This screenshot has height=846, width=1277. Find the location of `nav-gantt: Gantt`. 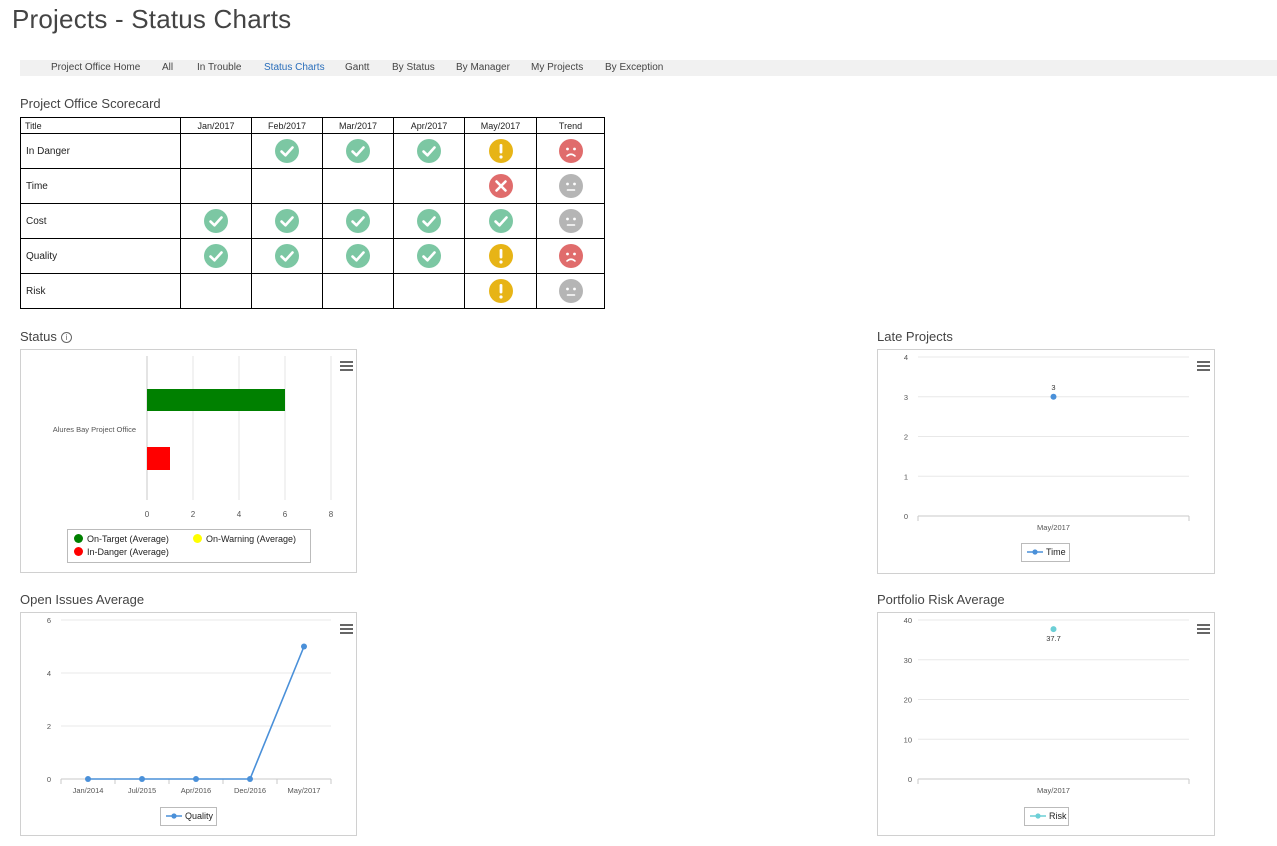

nav-gantt: Gantt is located at coordinates (357, 67).